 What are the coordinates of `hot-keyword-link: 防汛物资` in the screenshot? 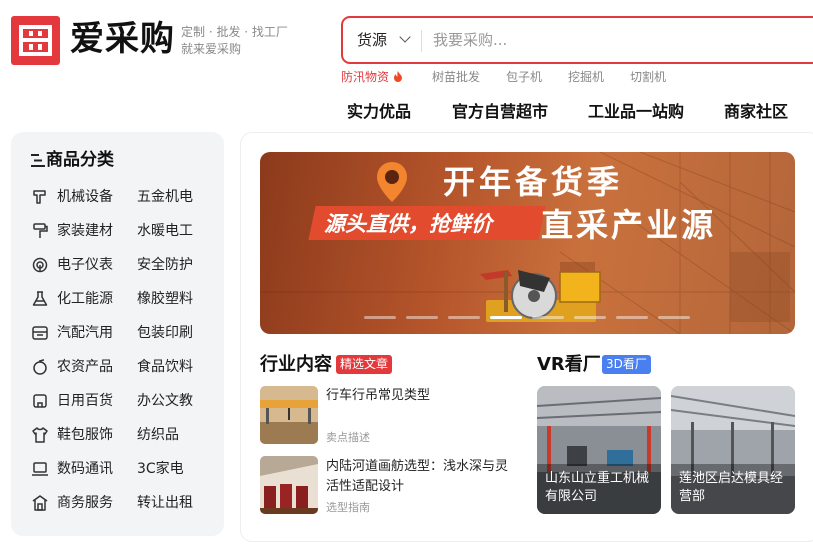 It's located at (372, 77).